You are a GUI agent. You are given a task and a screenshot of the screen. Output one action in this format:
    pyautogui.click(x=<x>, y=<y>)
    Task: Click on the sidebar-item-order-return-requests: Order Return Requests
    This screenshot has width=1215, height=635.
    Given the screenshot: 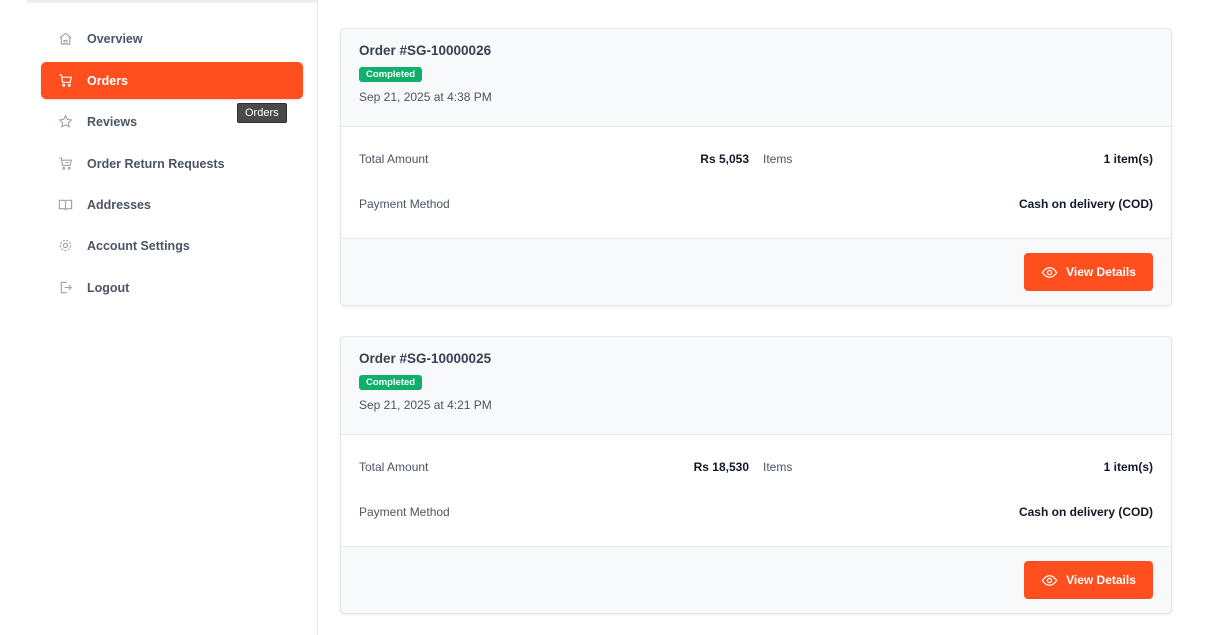 What is the action you would take?
    pyautogui.click(x=172, y=163)
    